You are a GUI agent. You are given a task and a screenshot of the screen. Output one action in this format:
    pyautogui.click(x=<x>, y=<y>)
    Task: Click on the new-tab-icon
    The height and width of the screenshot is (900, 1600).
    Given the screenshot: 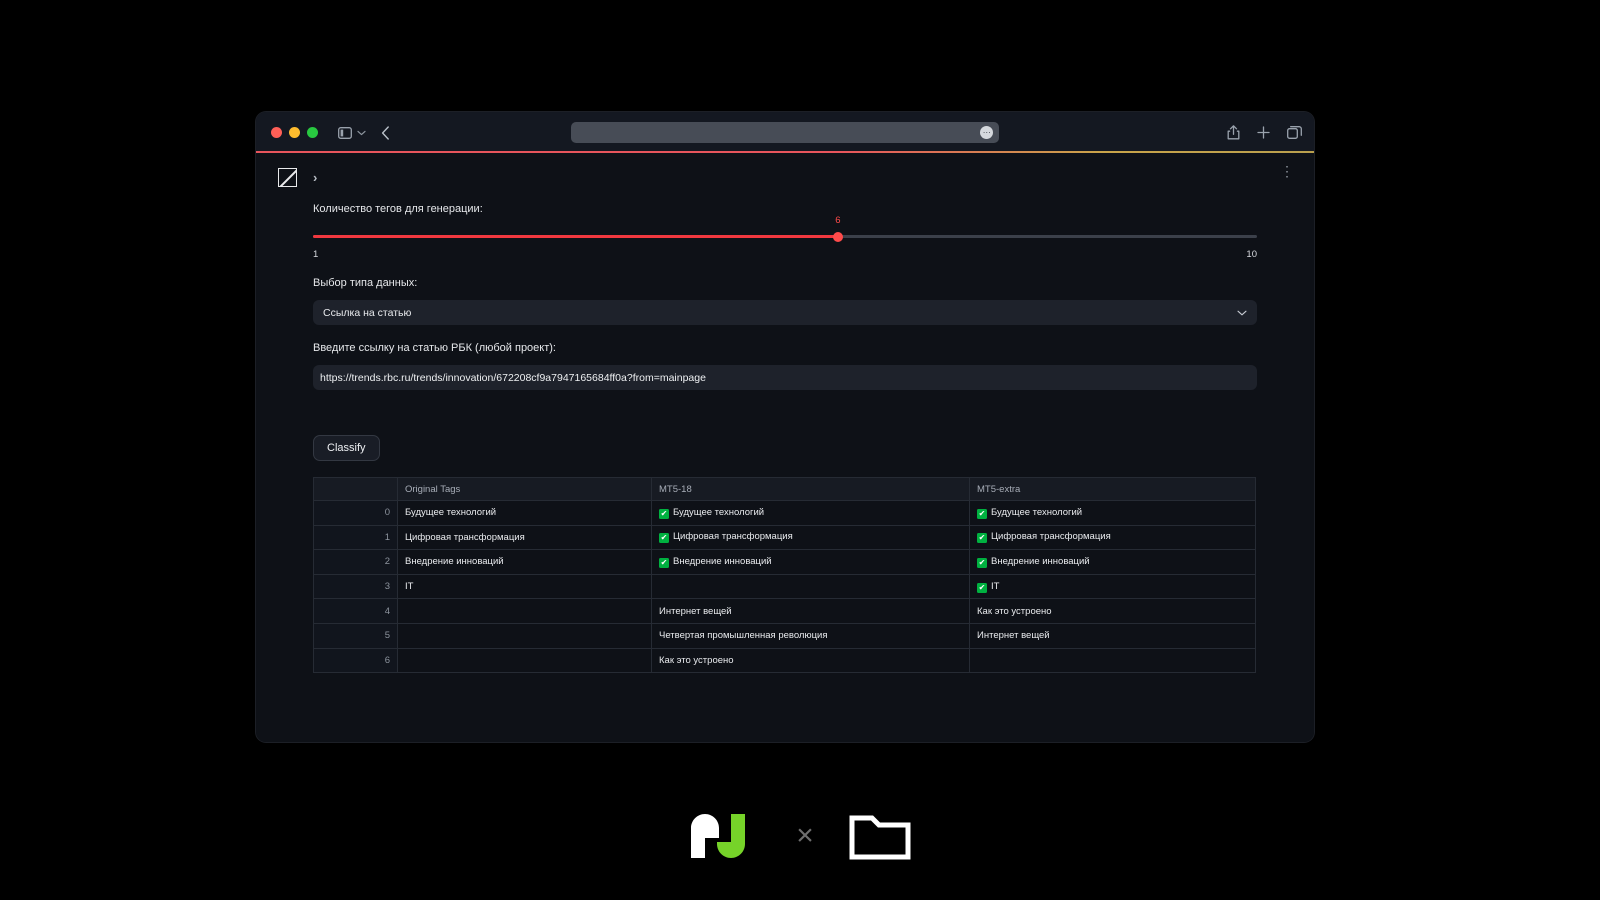 What is the action you would take?
    pyautogui.click(x=1263, y=133)
    